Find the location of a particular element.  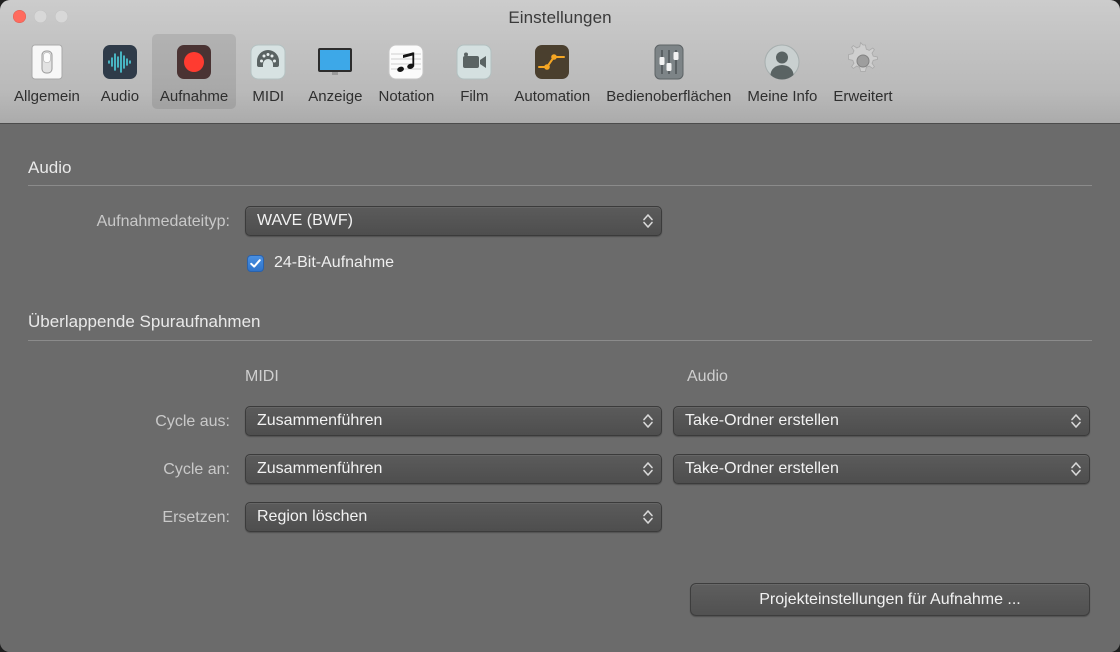

movie-camera-icon is located at coordinates (474, 62).